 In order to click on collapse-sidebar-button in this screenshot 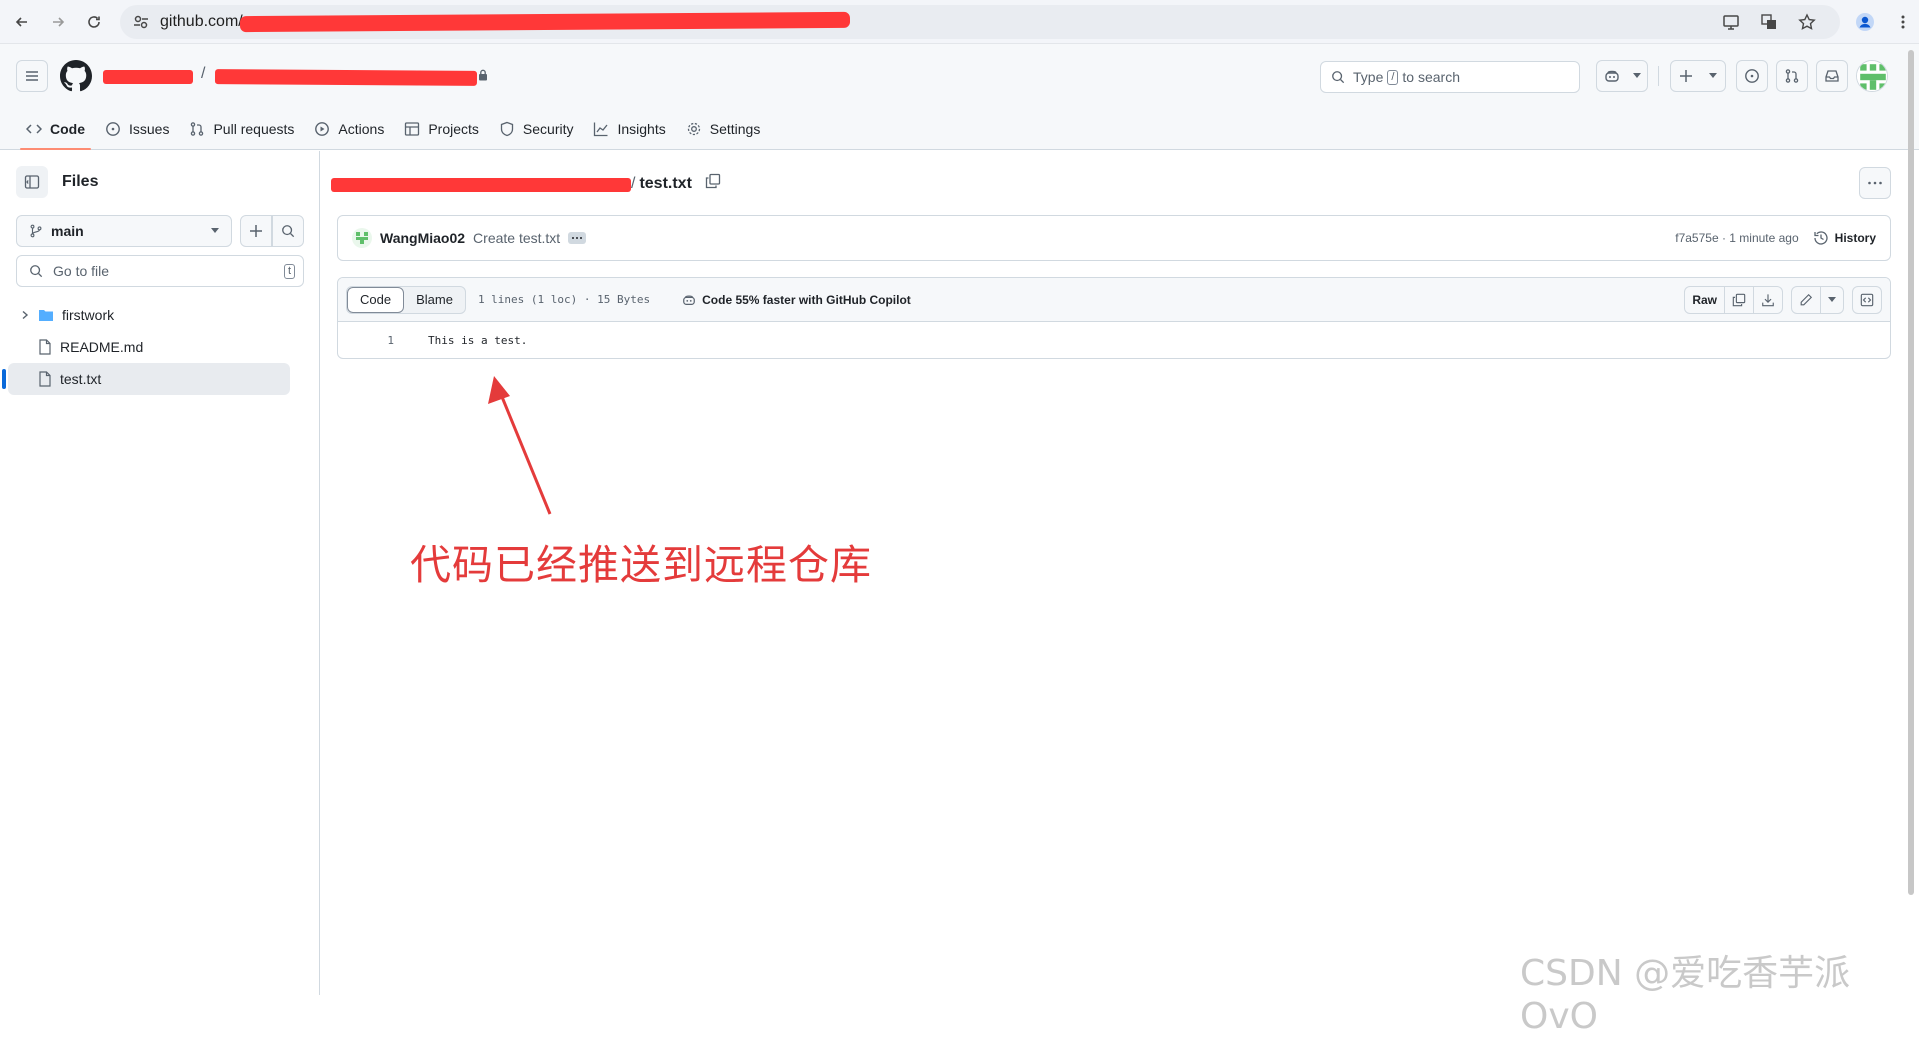, I will do `click(32, 182)`.